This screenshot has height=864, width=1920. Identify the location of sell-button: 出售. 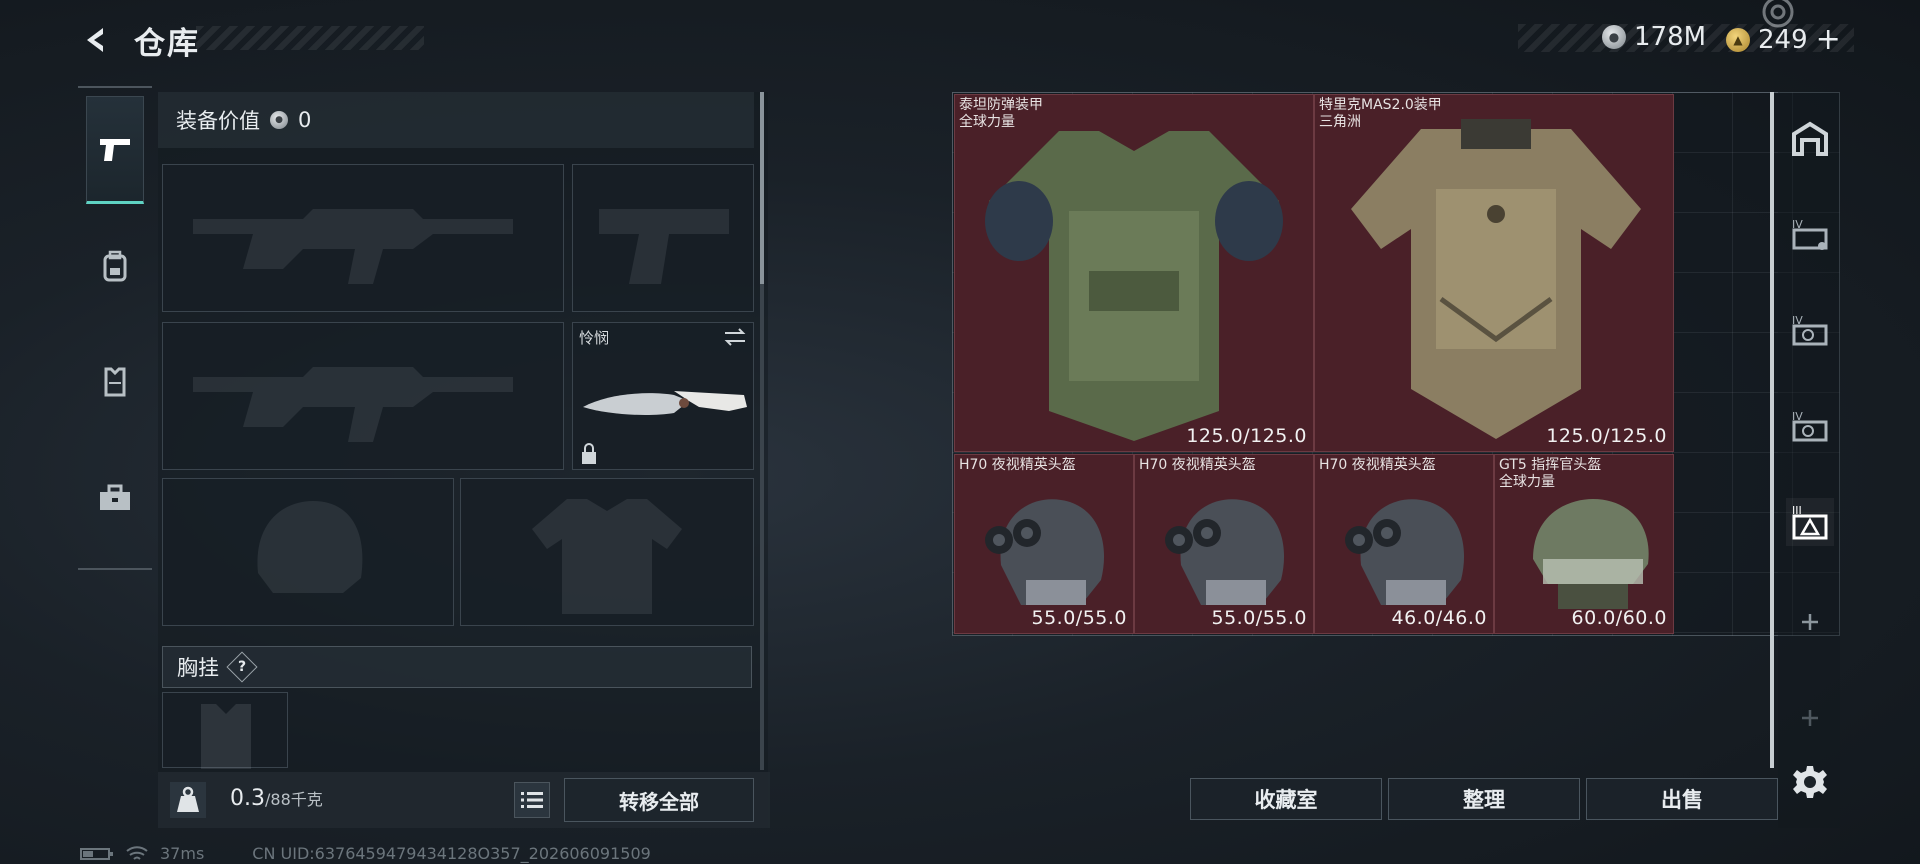
(1682, 799).